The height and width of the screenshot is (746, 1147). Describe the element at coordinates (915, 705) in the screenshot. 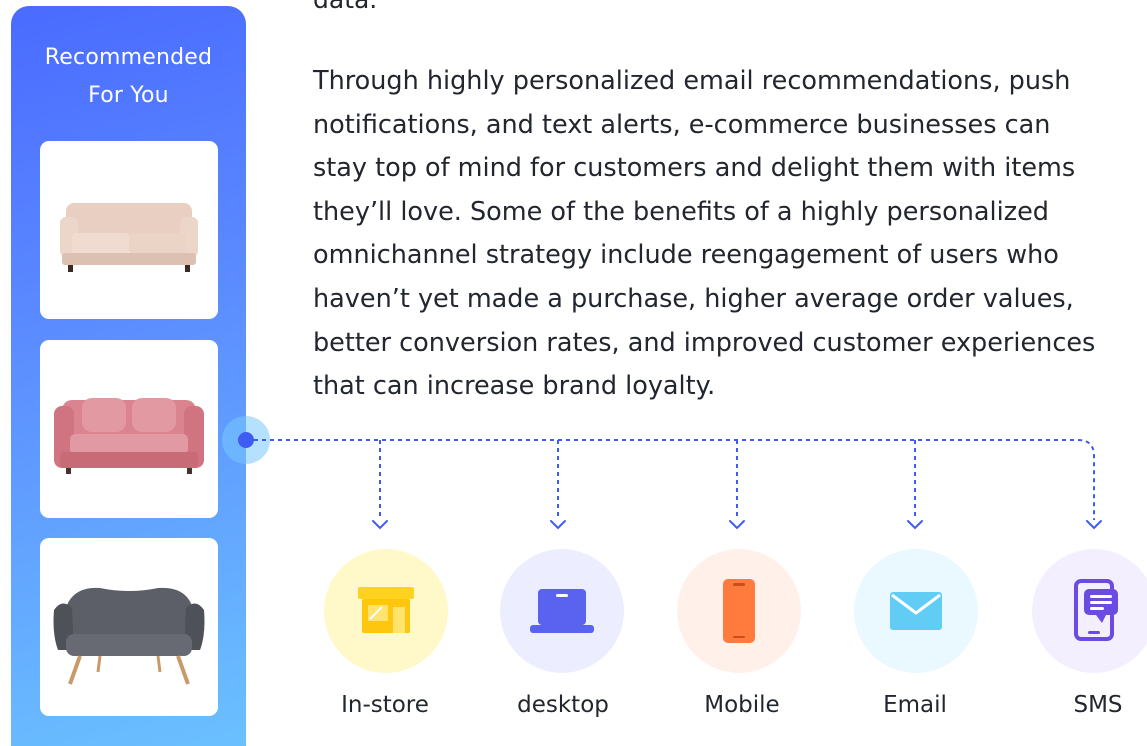

I see `channel-label-email: Email` at that location.